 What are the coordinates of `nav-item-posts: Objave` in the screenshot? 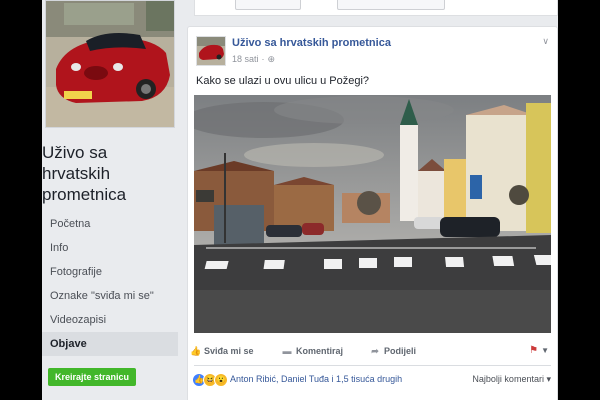 It's located at (110, 344).